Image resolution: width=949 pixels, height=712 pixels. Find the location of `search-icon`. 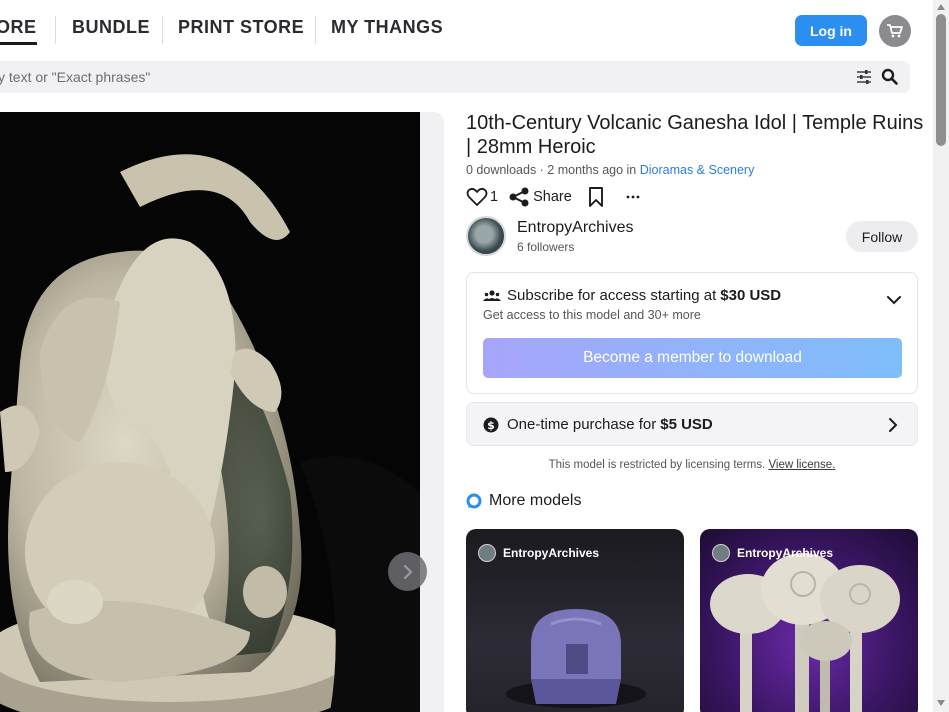

search-icon is located at coordinates (889, 76).